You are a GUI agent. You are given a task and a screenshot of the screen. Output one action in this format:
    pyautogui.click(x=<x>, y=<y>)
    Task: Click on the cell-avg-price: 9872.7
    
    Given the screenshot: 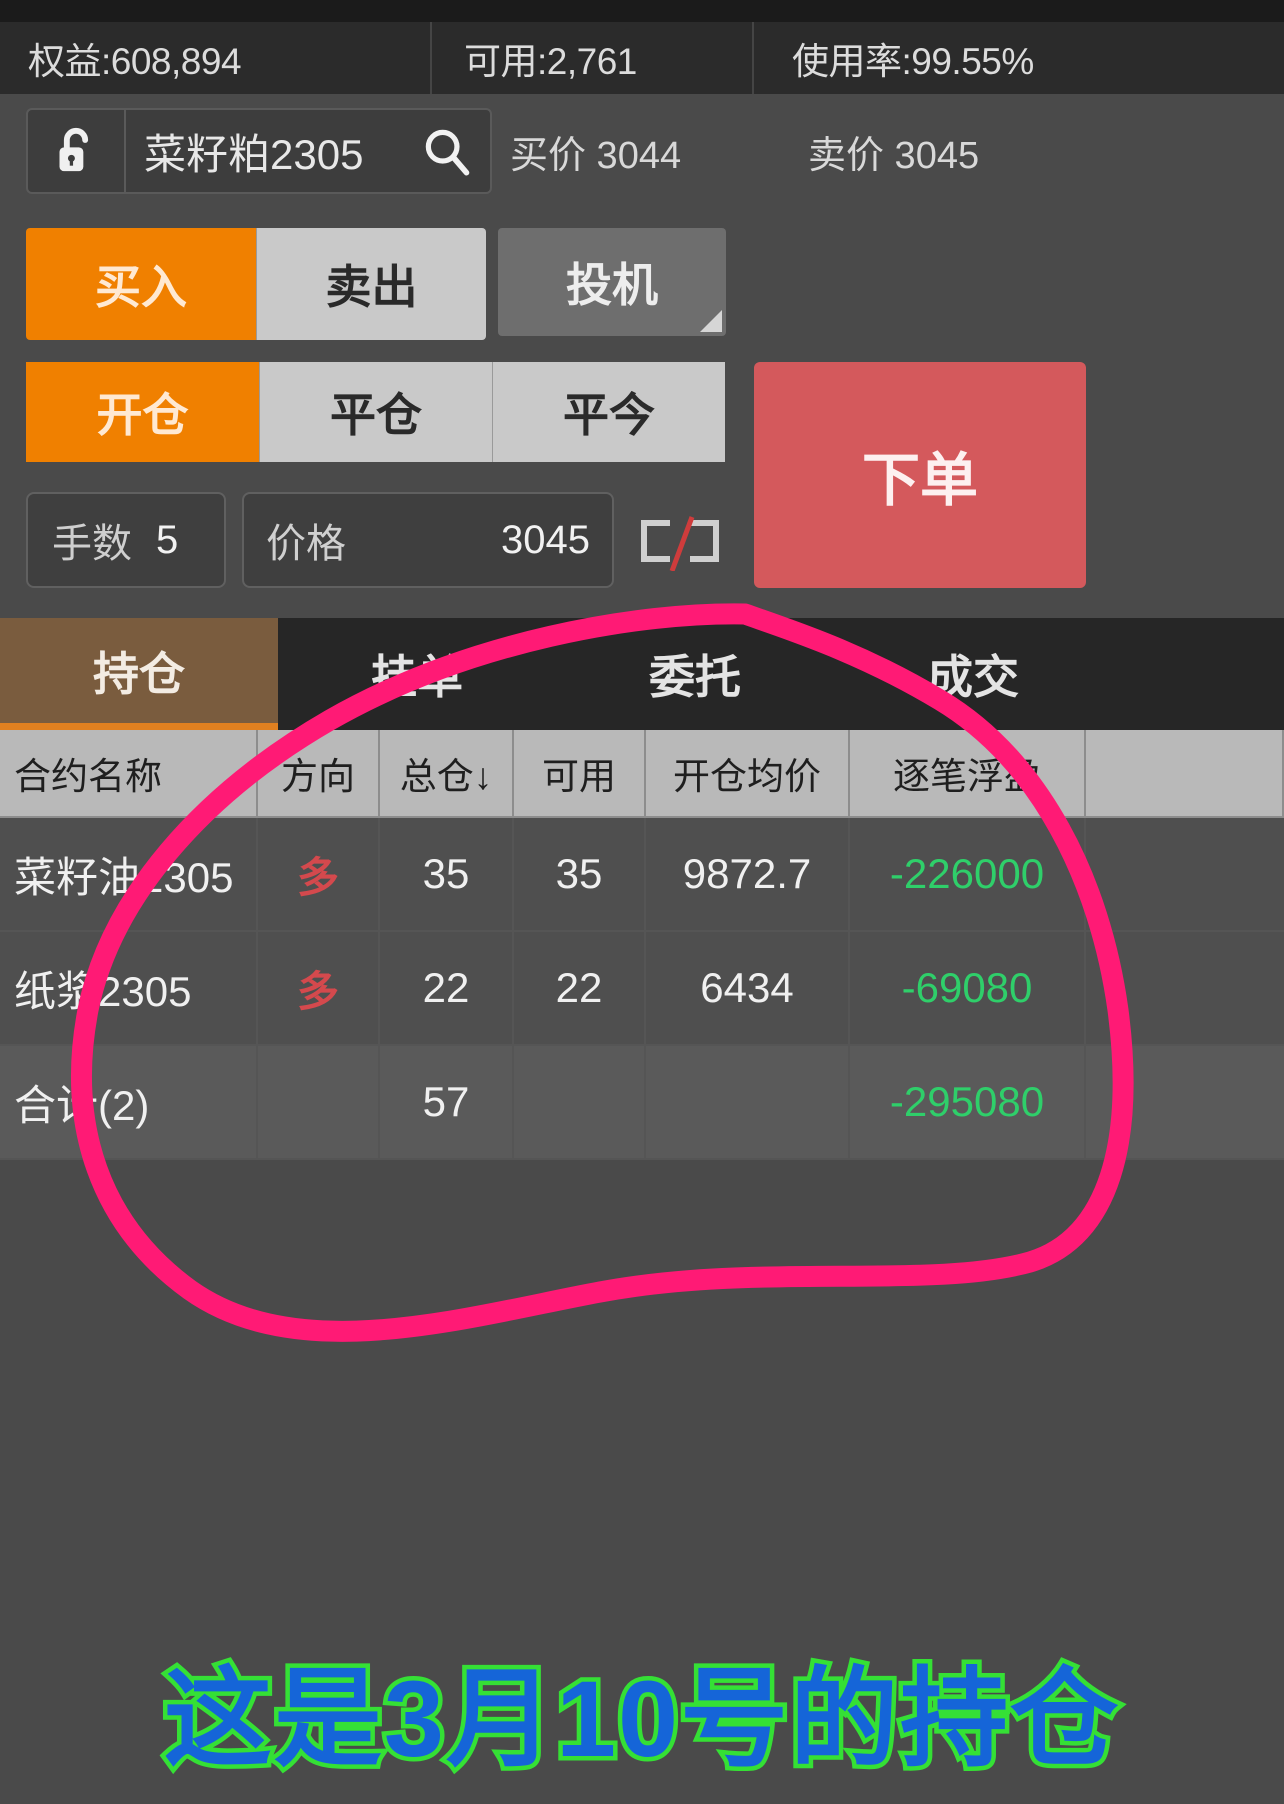 What is the action you would take?
    pyautogui.click(x=748, y=875)
    